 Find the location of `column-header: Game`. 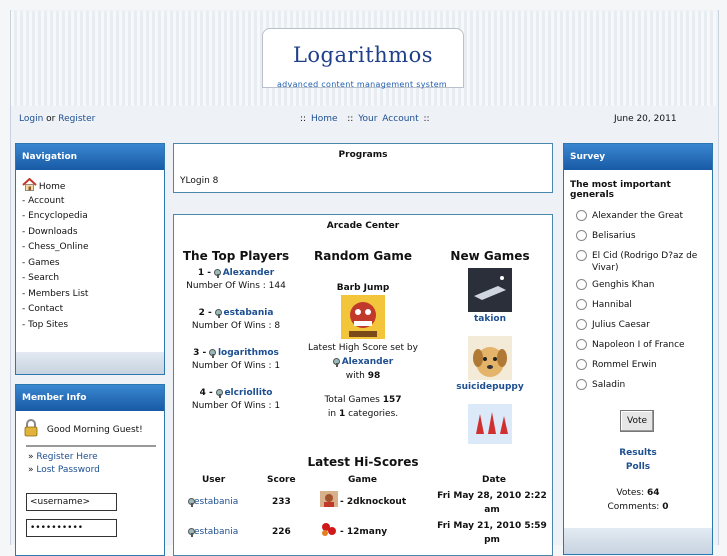

column-header: Game is located at coordinates (362, 480).